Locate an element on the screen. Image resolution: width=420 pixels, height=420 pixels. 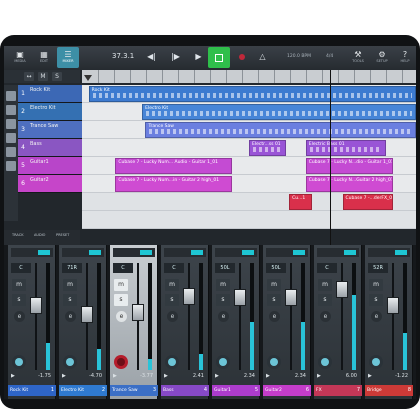
mixer-button: ☰ MIXER is located at coordinates (68, 57).